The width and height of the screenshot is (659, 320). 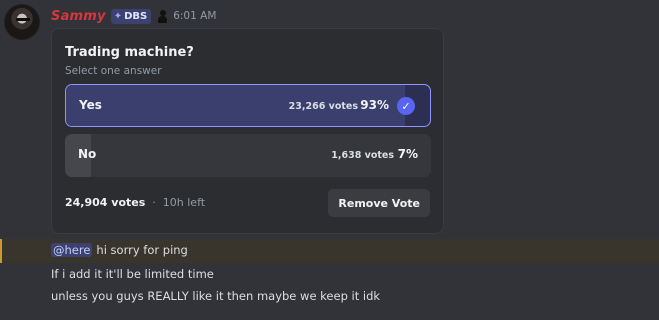 I want to click on time-left: 10h left, so click(x=184, y=202).